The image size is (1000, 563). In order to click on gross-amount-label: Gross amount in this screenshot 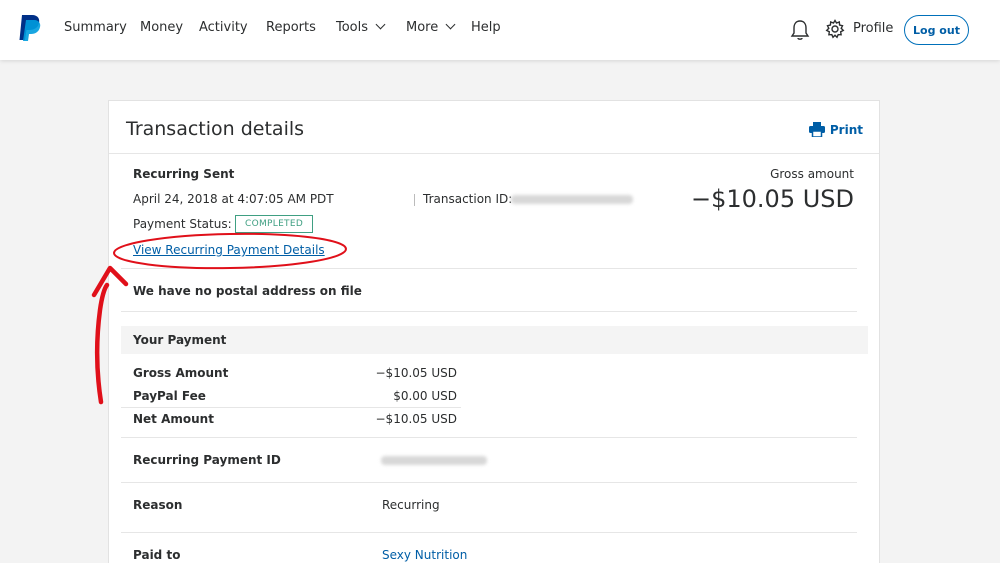, I will do `click(812, 174)`.